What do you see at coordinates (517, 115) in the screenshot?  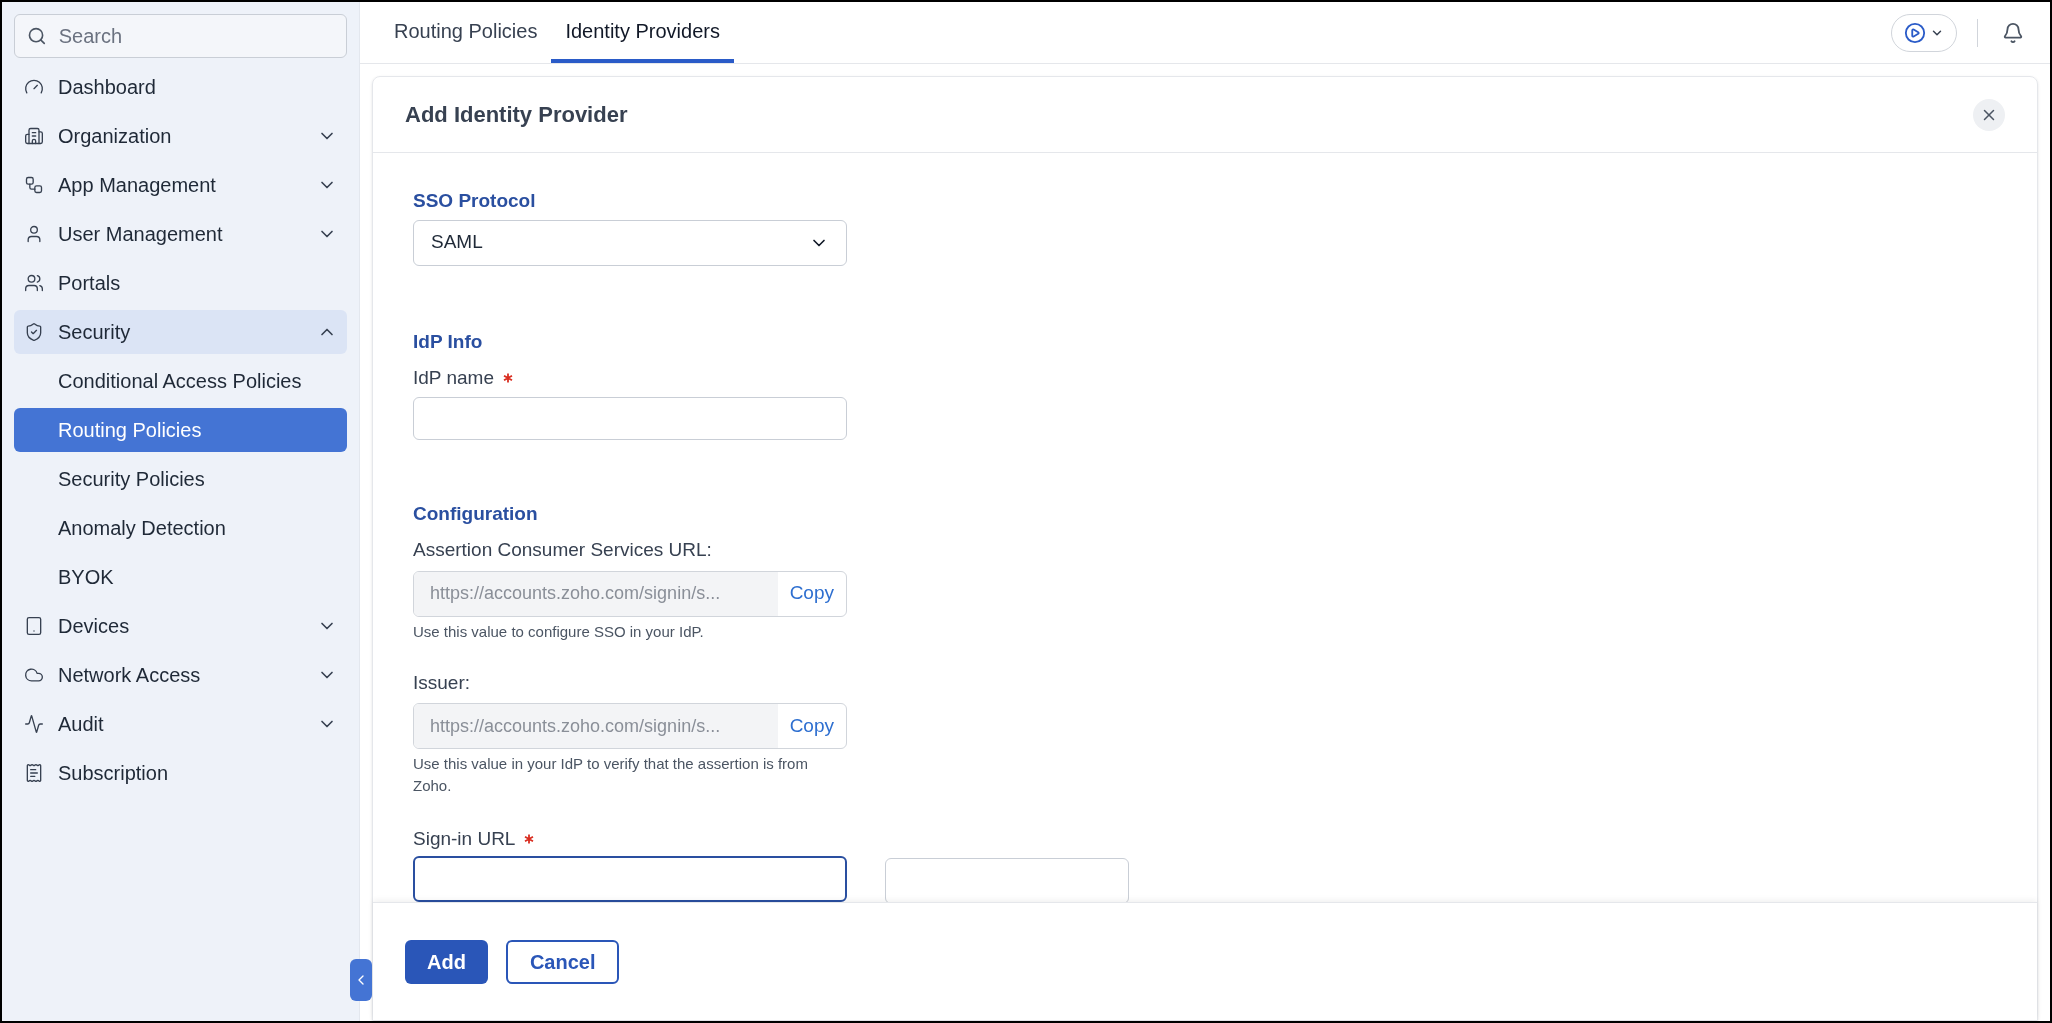 I see `panel-title: Add Identity Provider` at bounding box center [517, 115].